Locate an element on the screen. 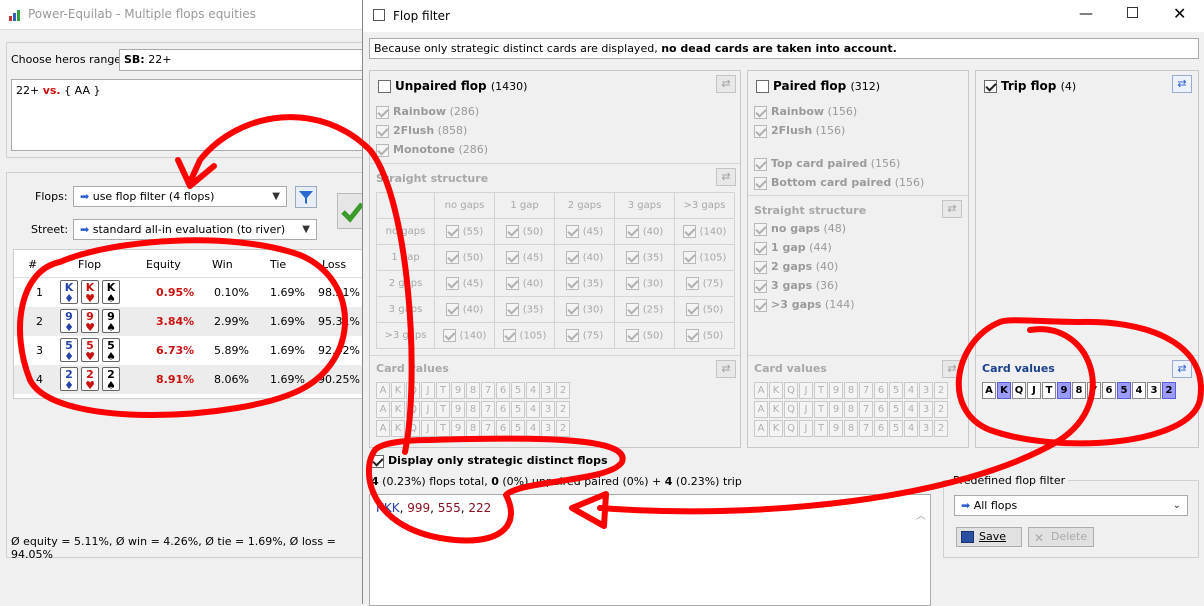  unpaired-option: Rainbow (286) is located at coordinates (427, 112).